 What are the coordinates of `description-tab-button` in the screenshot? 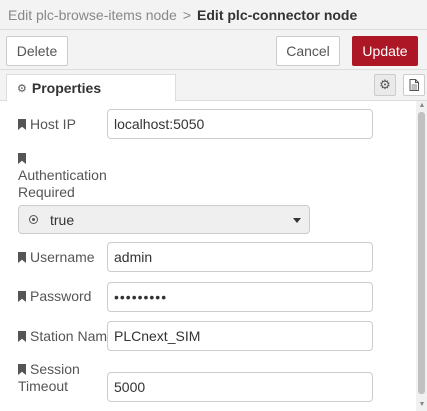 It's located at (414, 85).